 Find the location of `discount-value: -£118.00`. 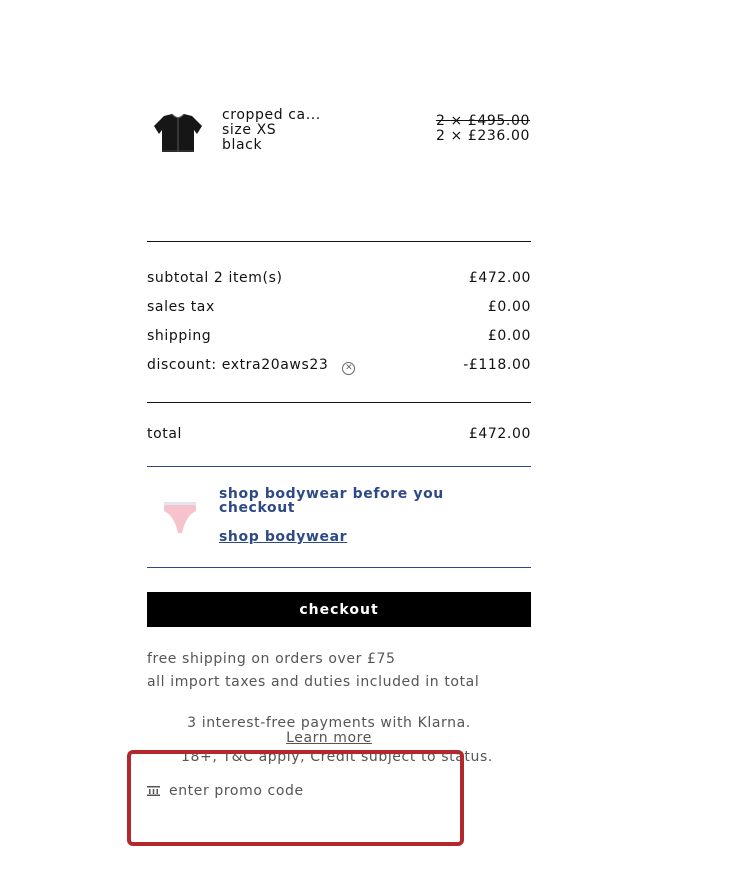

discount-value: -£118.00 is located at coordinates (497, 365).